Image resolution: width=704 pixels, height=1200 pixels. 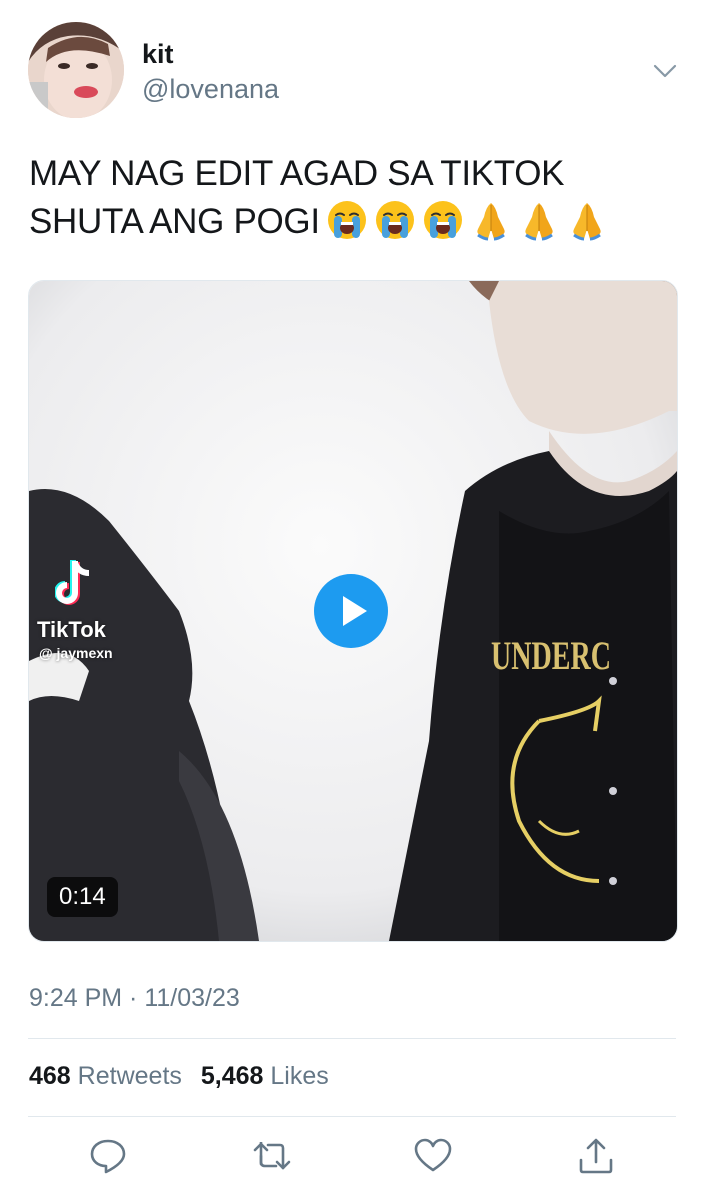 What do you see at coordinates (134, 998) in the screenshot?
I see `tweet-timestamp: 9:24 PM · 11/03/23` at bounding box center [134, 998].